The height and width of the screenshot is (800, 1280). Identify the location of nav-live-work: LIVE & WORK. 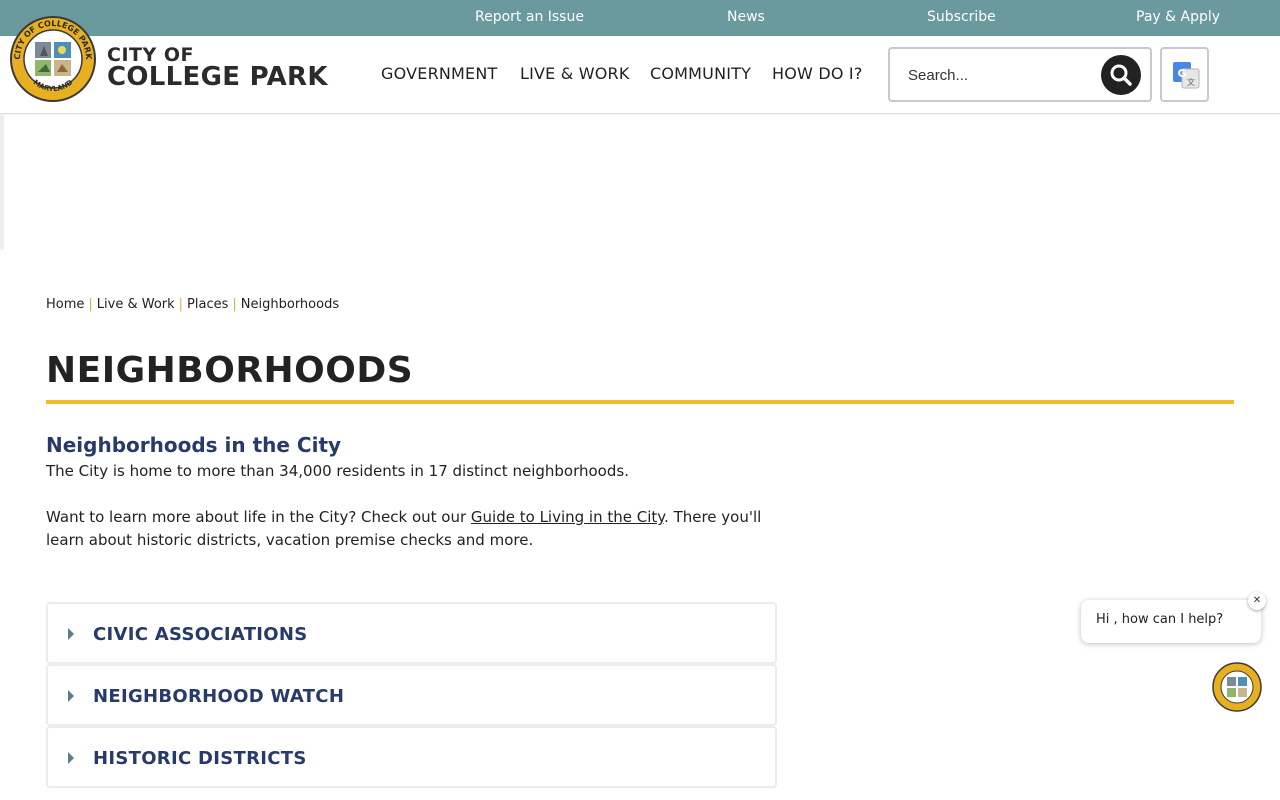
(575, 73).